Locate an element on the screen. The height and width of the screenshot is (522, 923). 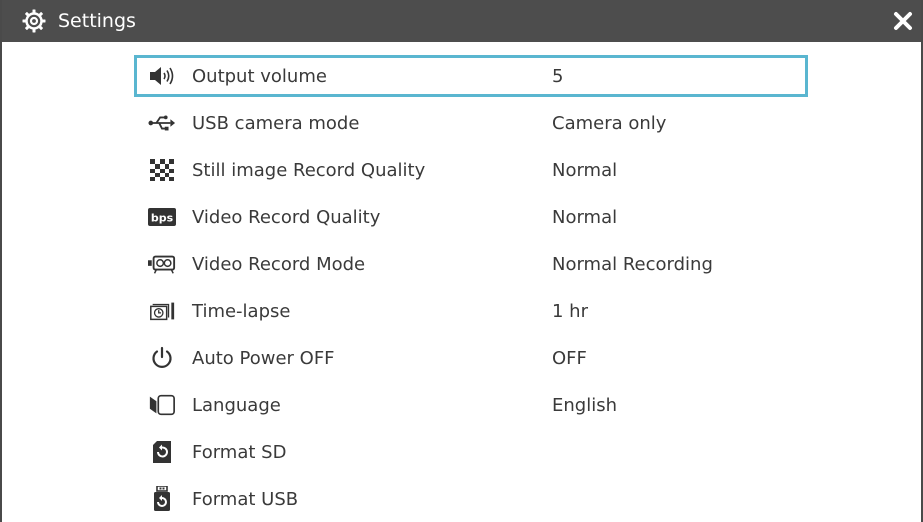
setting-label: Language is located at coordinates (236, 405).